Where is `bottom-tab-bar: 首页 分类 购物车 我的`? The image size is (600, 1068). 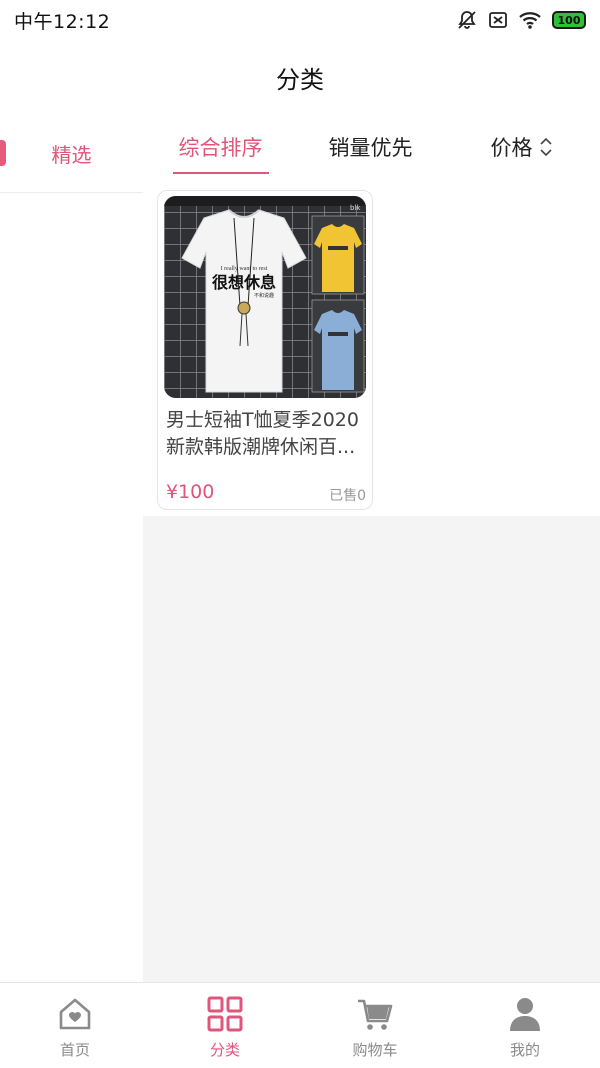 bottom-tab-bar: 首页 分类 购物车 我的 is located at coordinates (300, 1025).